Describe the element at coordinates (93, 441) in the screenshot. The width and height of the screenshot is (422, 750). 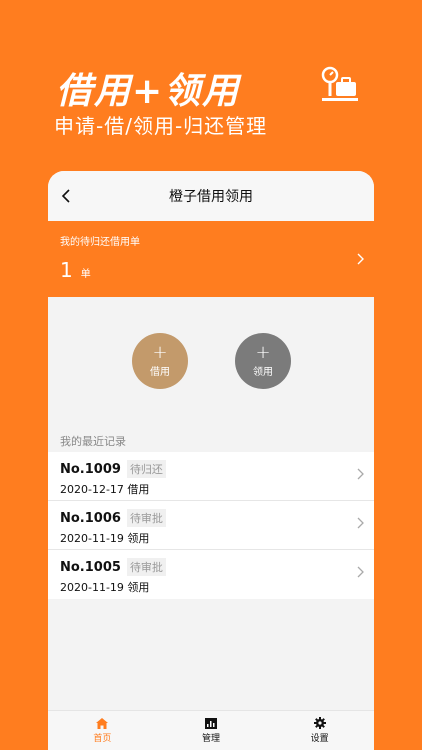
I see `recent-heading: 我的最近记录` at that location.